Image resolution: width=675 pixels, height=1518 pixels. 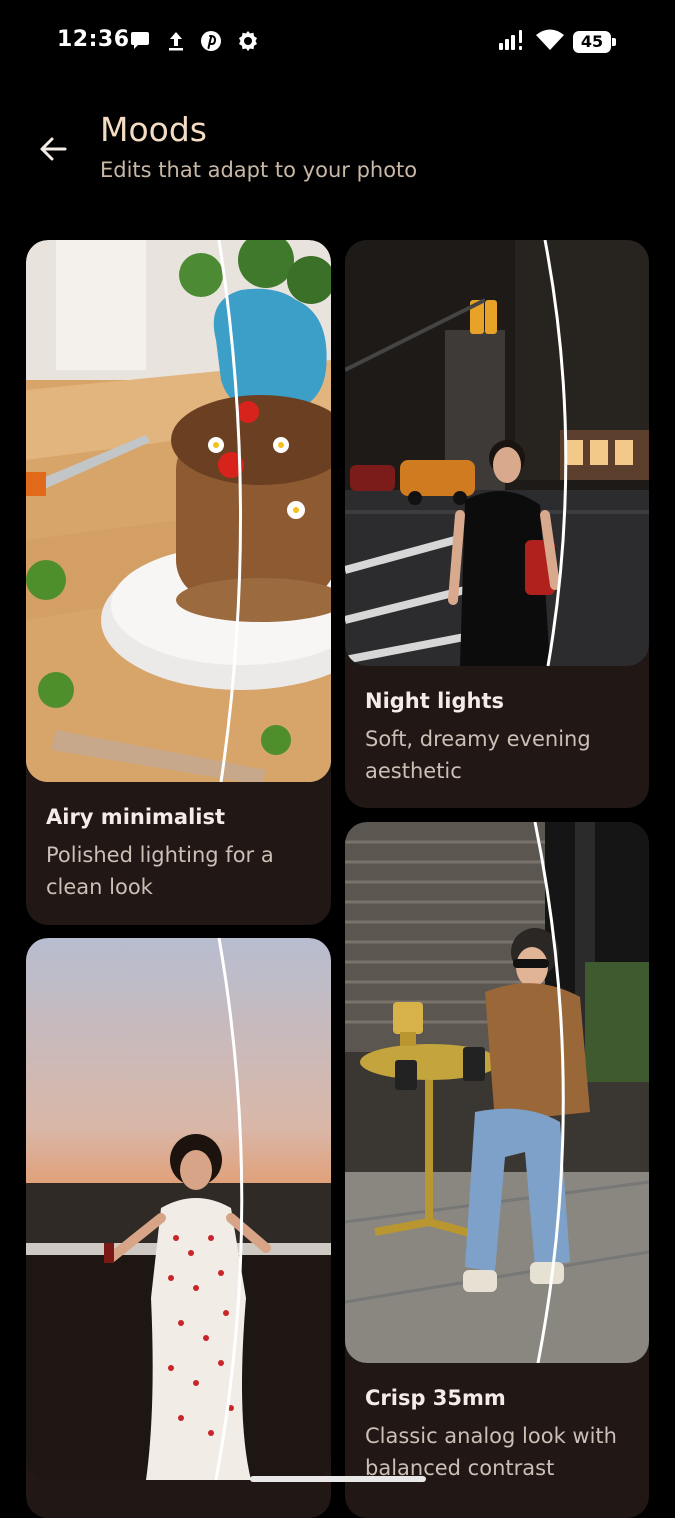 What do you see at coordinates (497, 453) in the screenshot?
I see `mood-preview-image` at bounding box center [497, 453].